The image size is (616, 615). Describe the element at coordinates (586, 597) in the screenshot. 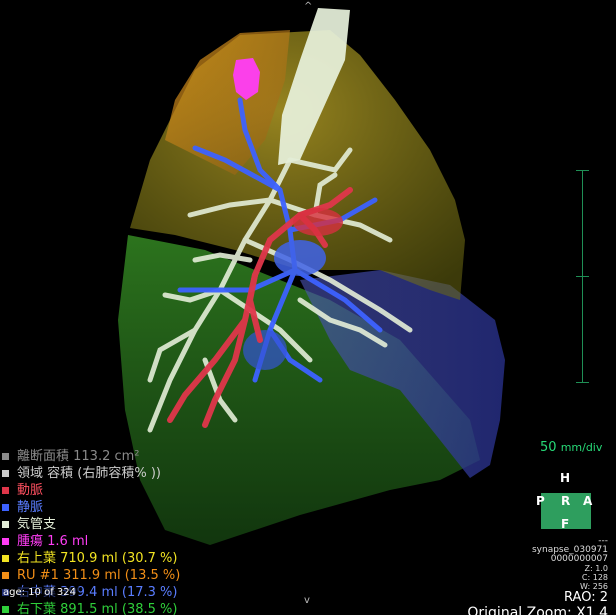

I see `view-direction: RAO: 2` at that location.